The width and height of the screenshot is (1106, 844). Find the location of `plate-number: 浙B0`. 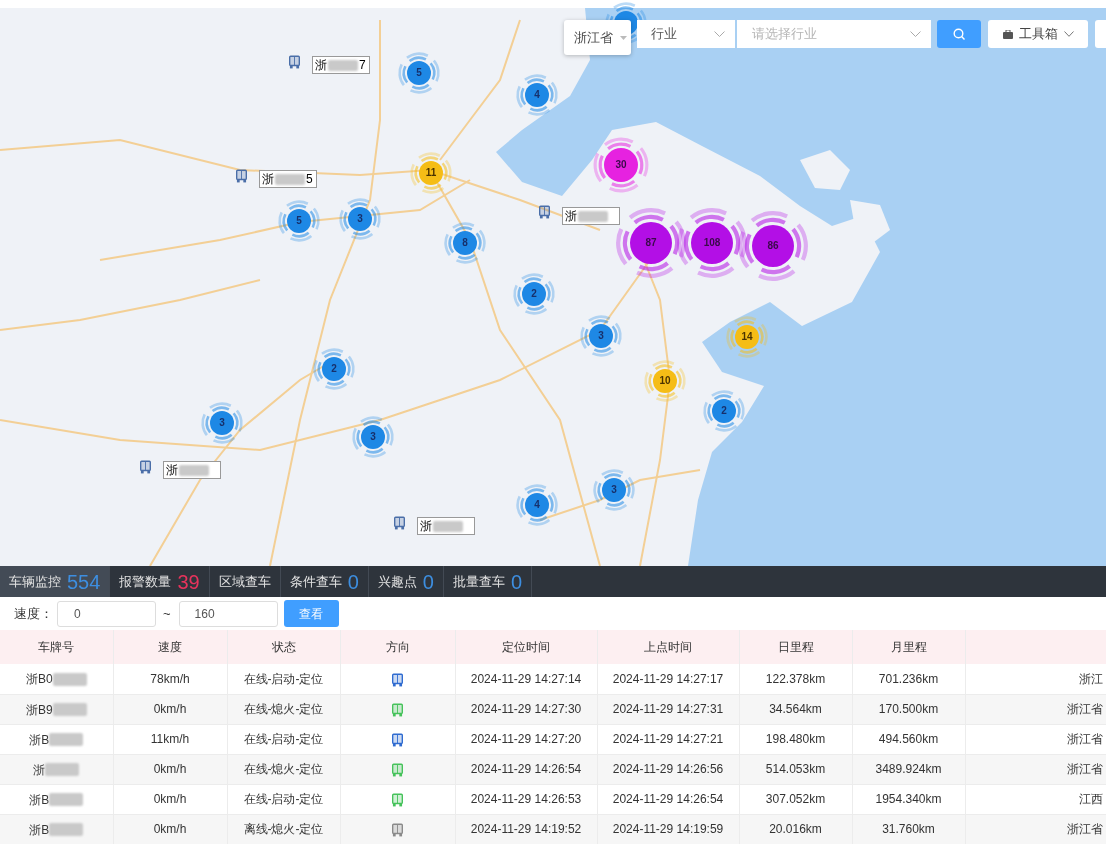

plate-number: 浙B0 is located at coordinates (39, 679).